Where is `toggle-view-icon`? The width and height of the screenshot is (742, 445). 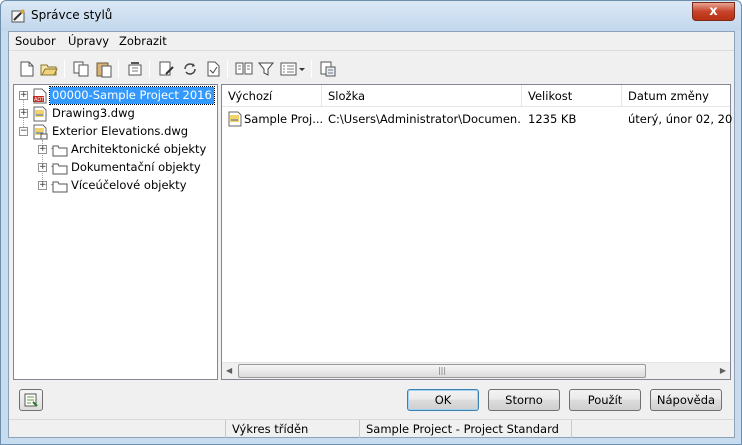
toggle-view-icon is located at coordinates (31, 400).